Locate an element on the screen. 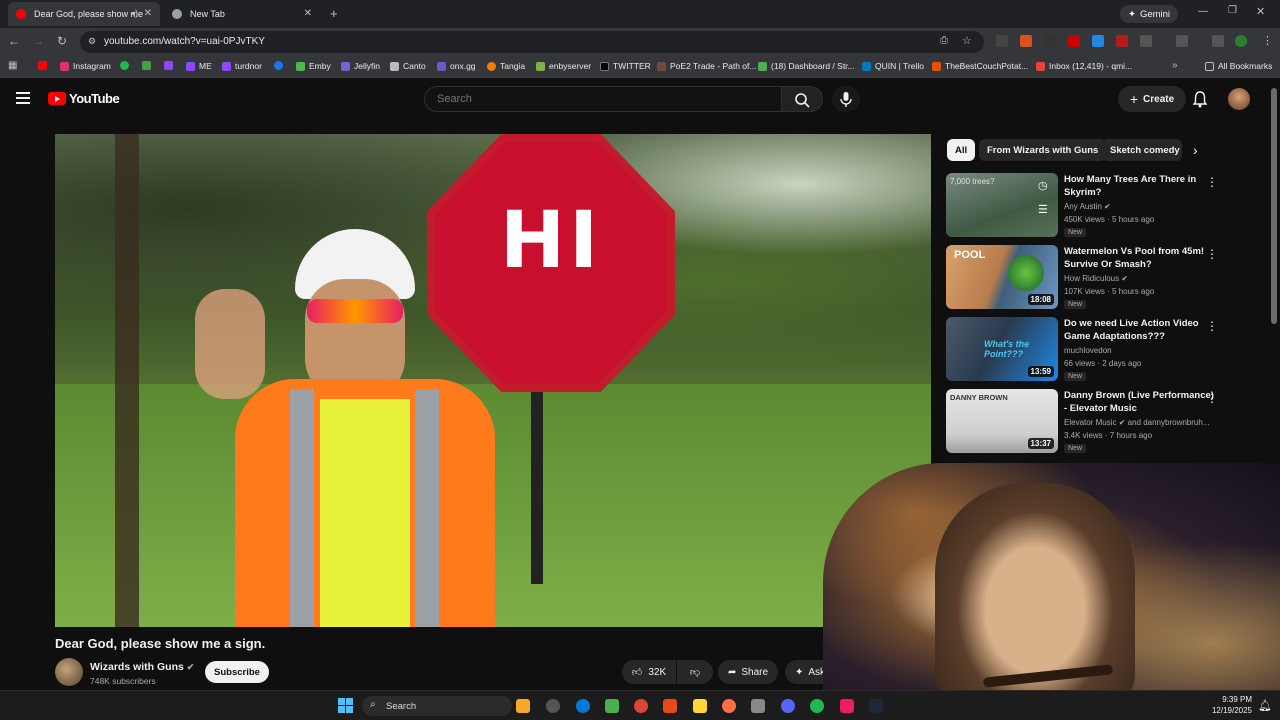 The image size is (1280, 720). search-input is located at coordinates (602, 99).